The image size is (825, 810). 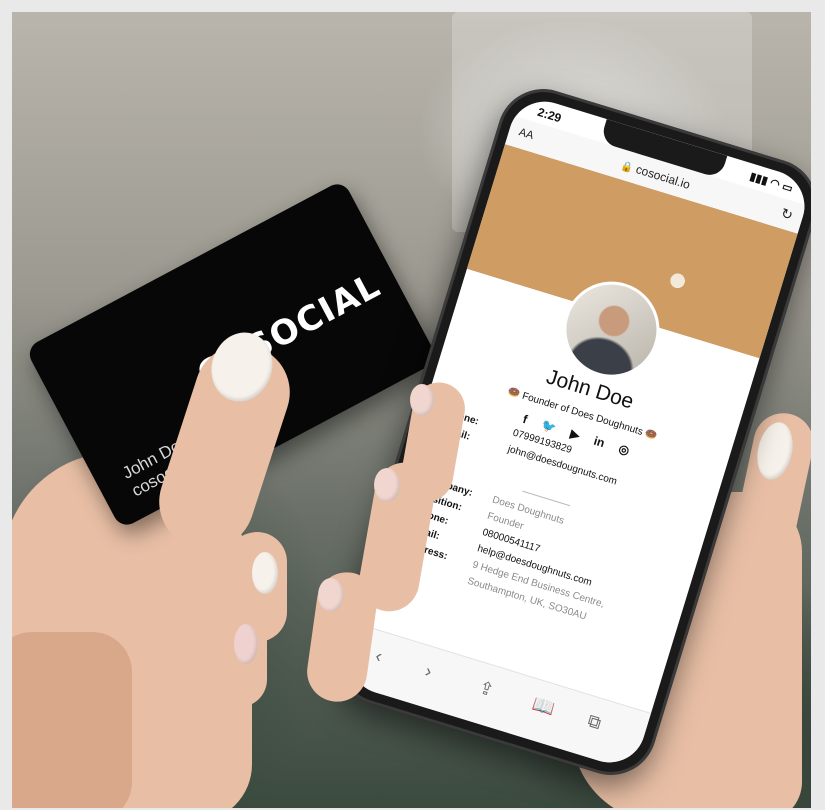 I want to click on browser-toolbar: ‹ › ⇪ 📖 ⧉, so click(x=496, y=697).